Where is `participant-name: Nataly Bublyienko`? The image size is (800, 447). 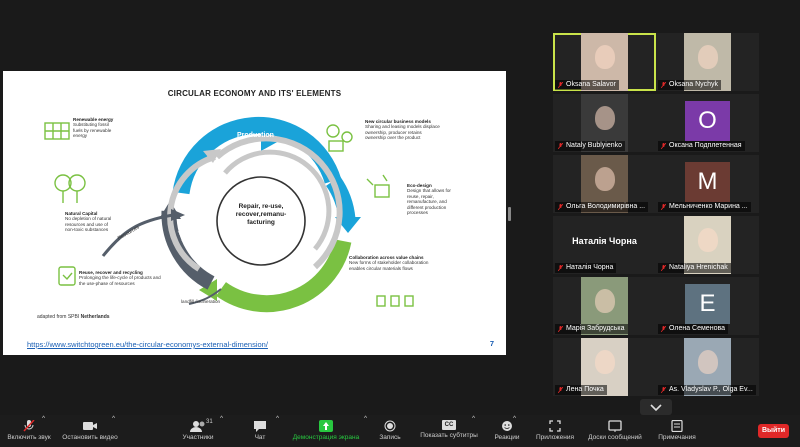
participant-name: Nataly Bublyienko is located at coordinates (590, 146).